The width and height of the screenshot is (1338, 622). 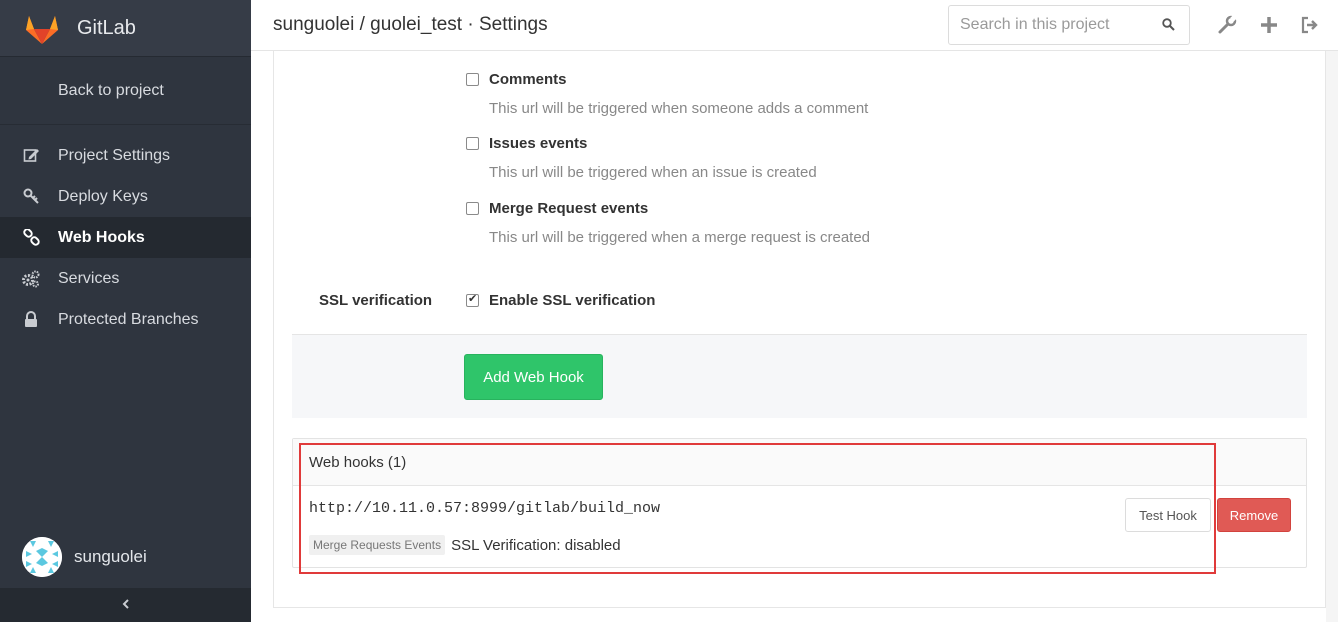 I want to click on search-box, so click(x=1069, y=25).